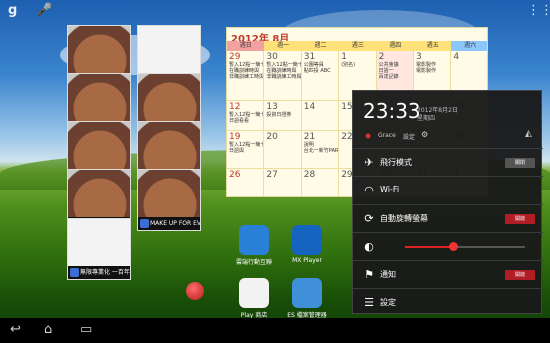 Image resolution: width=550 pixels, height=343 pixels. Describe the element at coordinates (272, 137) in the screenshot. I see `day-number: 20` at that location.